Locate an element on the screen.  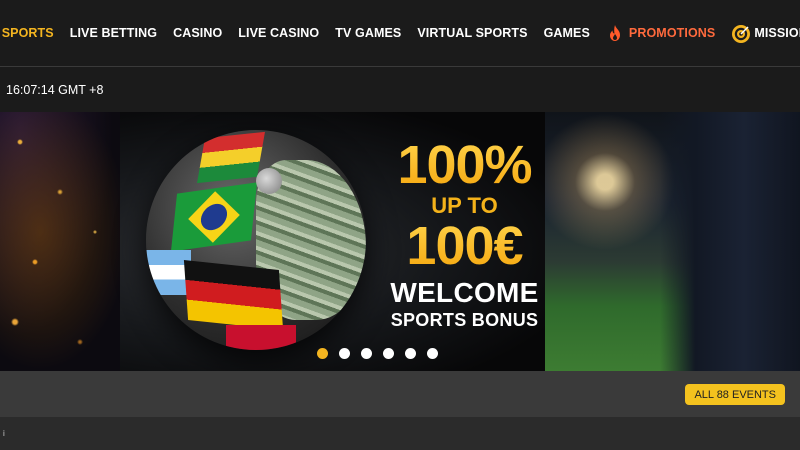
nav-item-missions: MISSIONS is located at coordinates (761, 33).